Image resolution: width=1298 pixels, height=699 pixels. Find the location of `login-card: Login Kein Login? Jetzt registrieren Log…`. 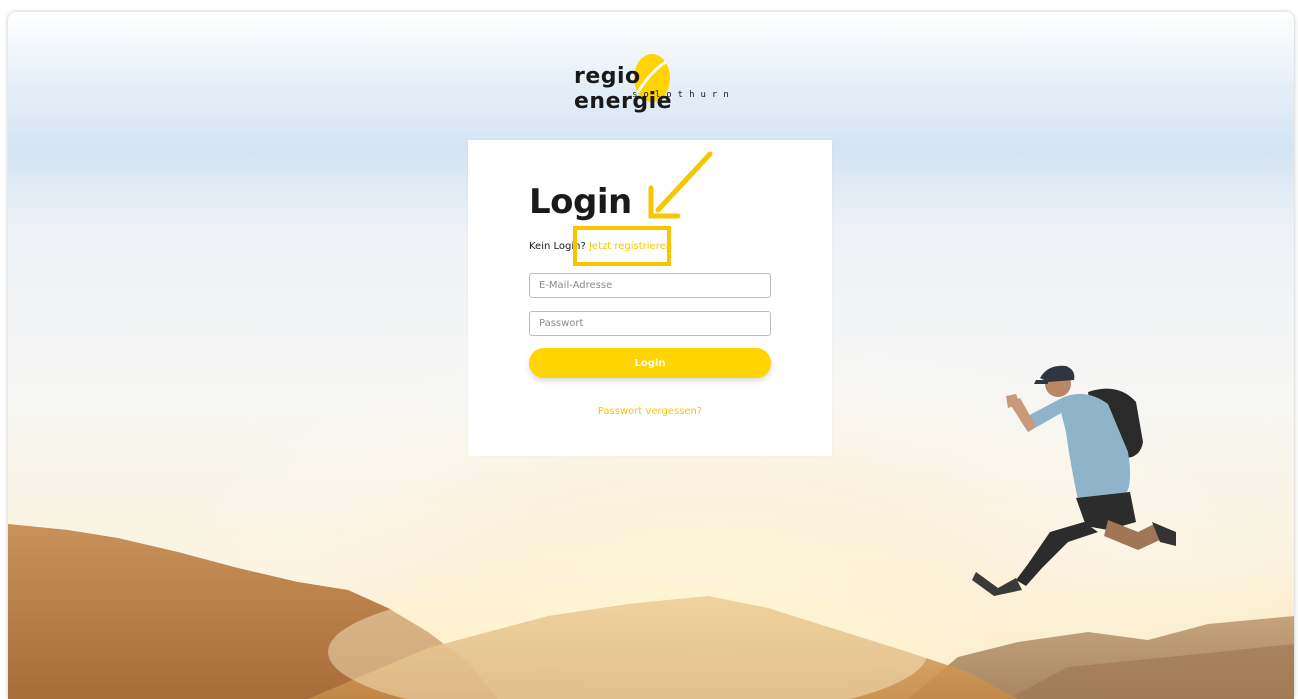

login-card: Login Kein Login? Jetzt registrieren Log… is located at coordinates (650, 298).